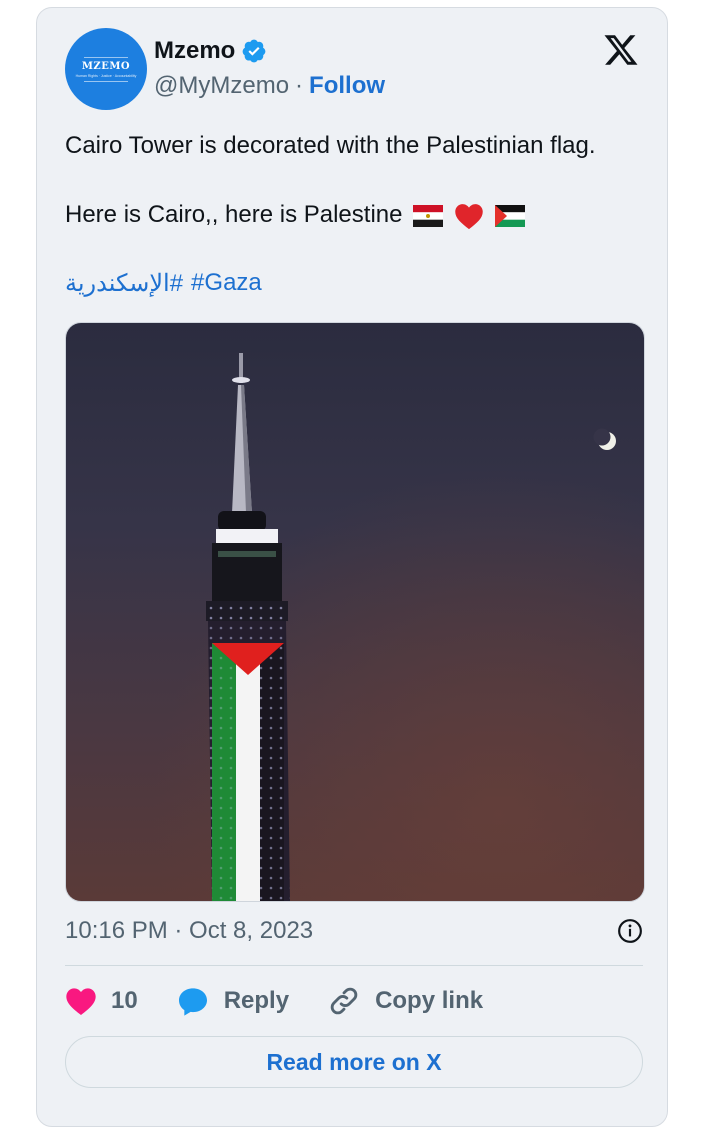 The height and width of the screenshot is (1127, 706). I want to click on reply-bubble-icon, so click(192, 1002).